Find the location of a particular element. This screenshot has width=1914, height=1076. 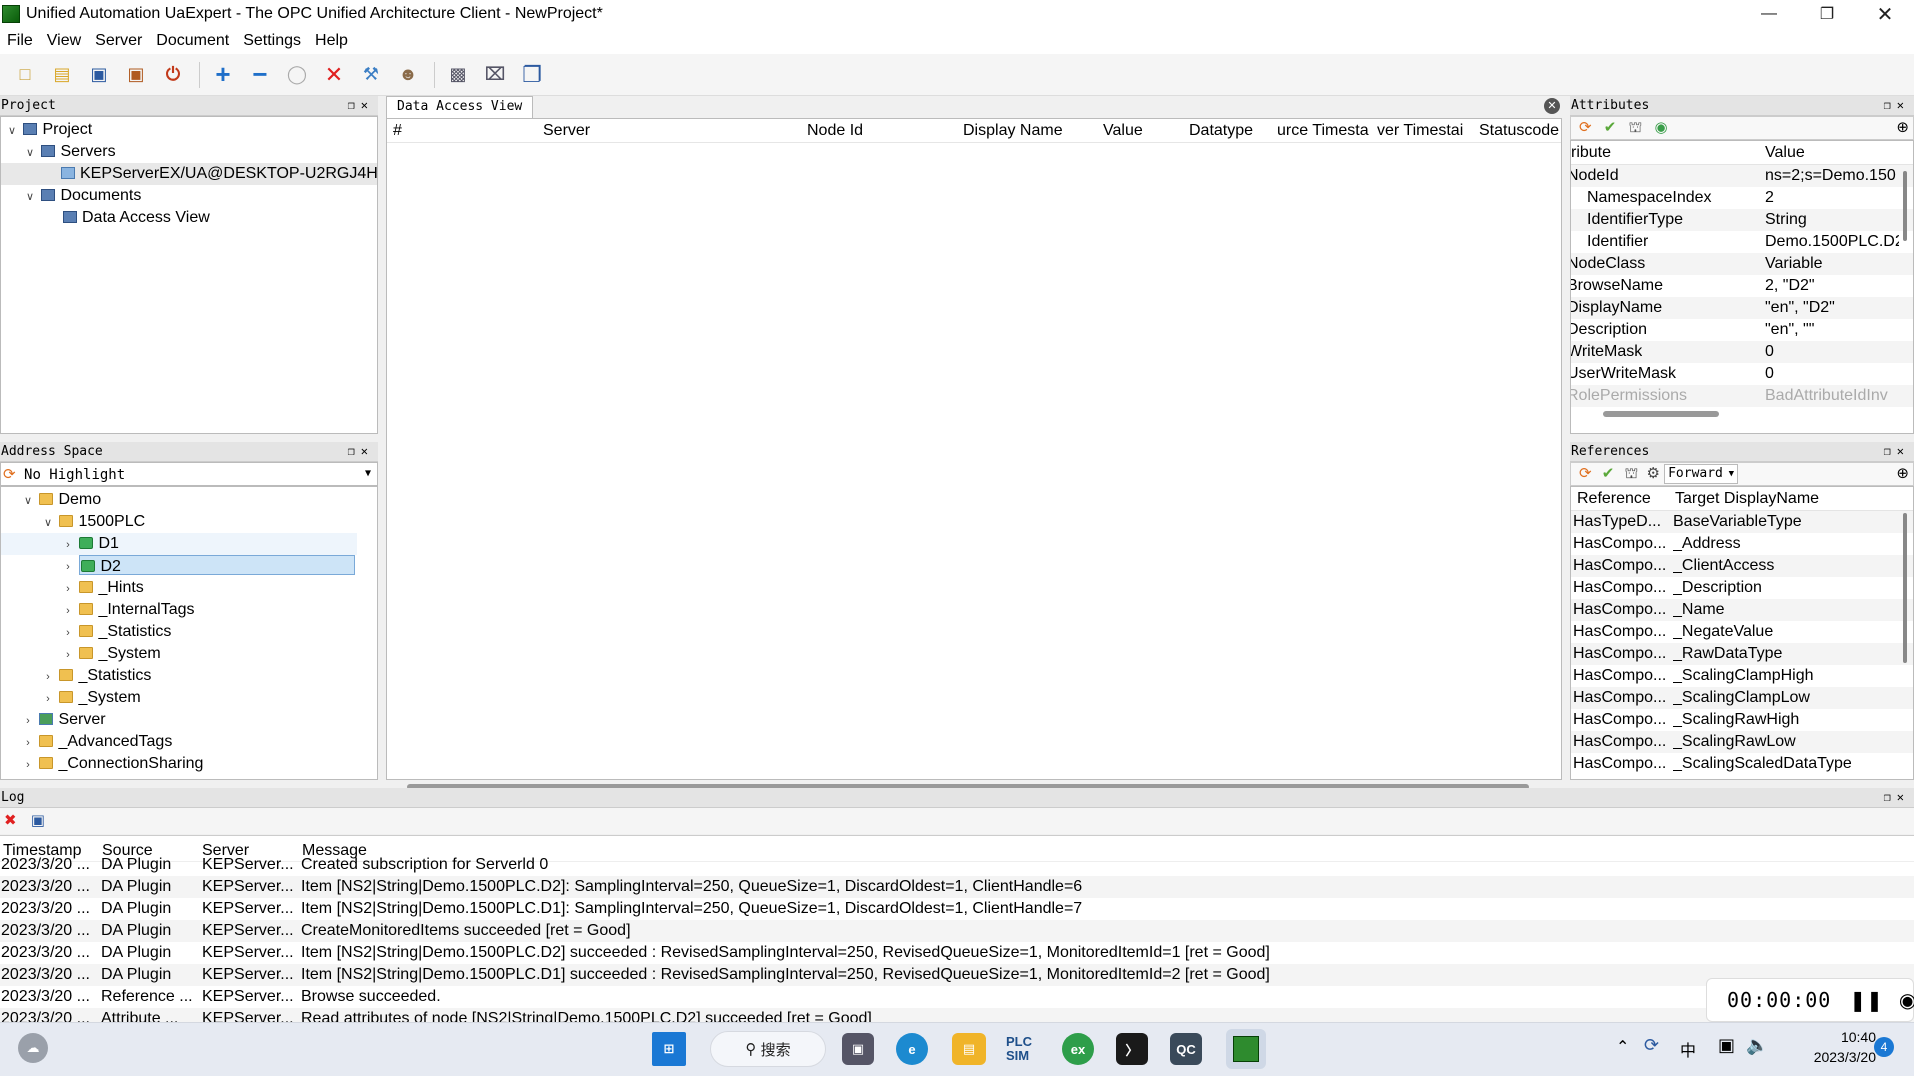

tree-item-server: › Server is located at coordinates (189, 720).